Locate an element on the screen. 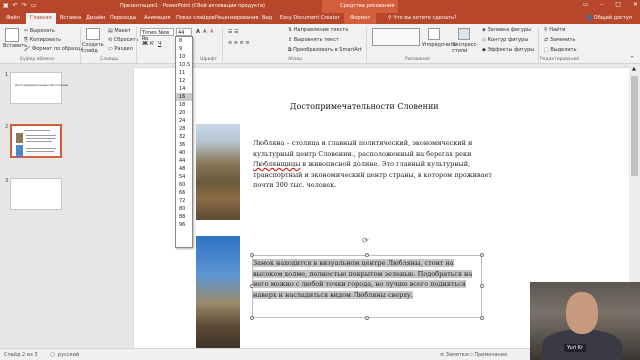  share-button: 👤 Общий доступ is located at coordinates (609, 18).